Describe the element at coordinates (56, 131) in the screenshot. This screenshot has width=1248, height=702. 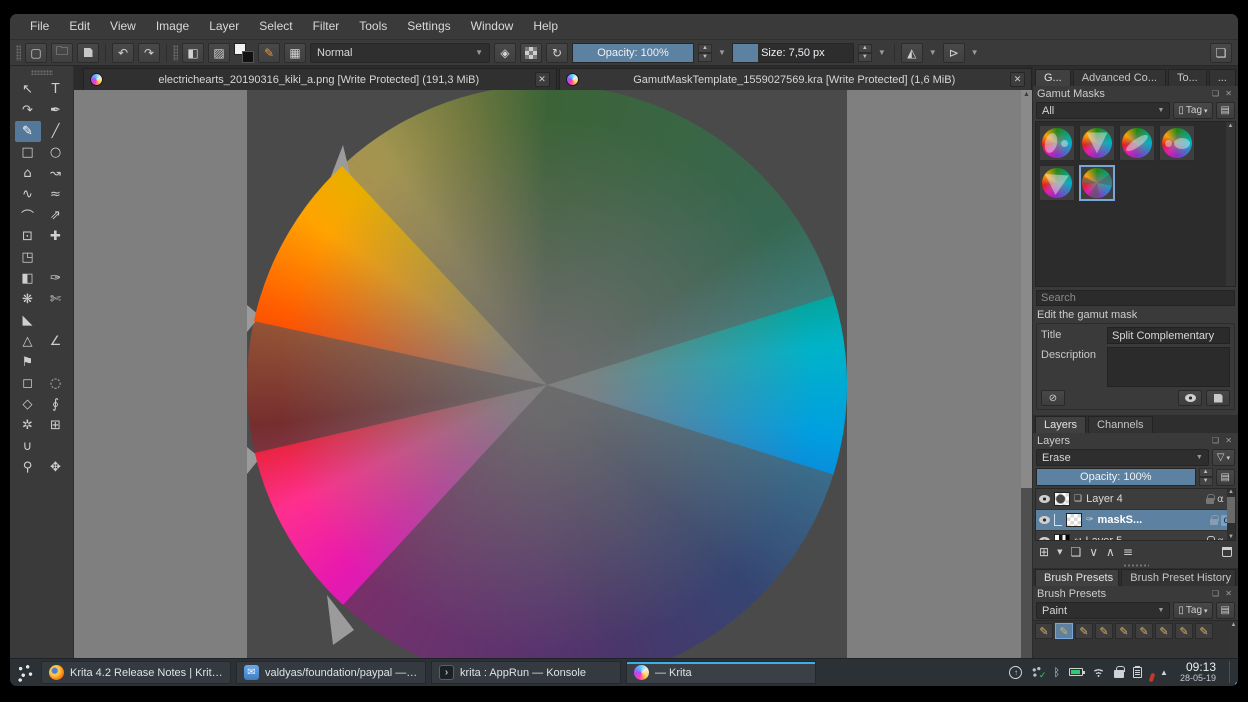
I see `tool-line: ╱` at that location.